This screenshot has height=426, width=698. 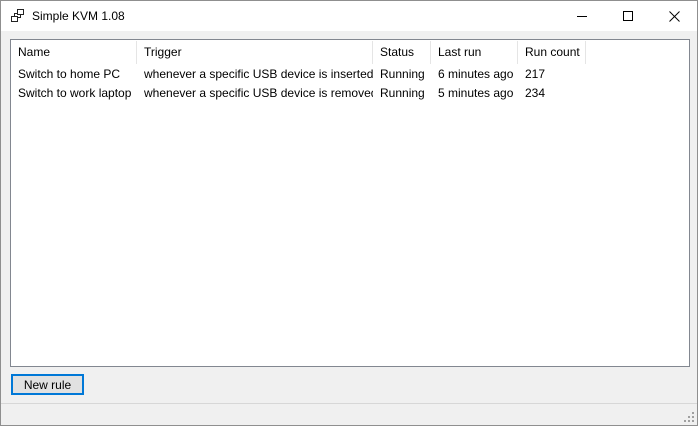 What do you see at coordinates (349, 414) in the screenshot?
I see `status-bar` at bounding box center [349, 414].